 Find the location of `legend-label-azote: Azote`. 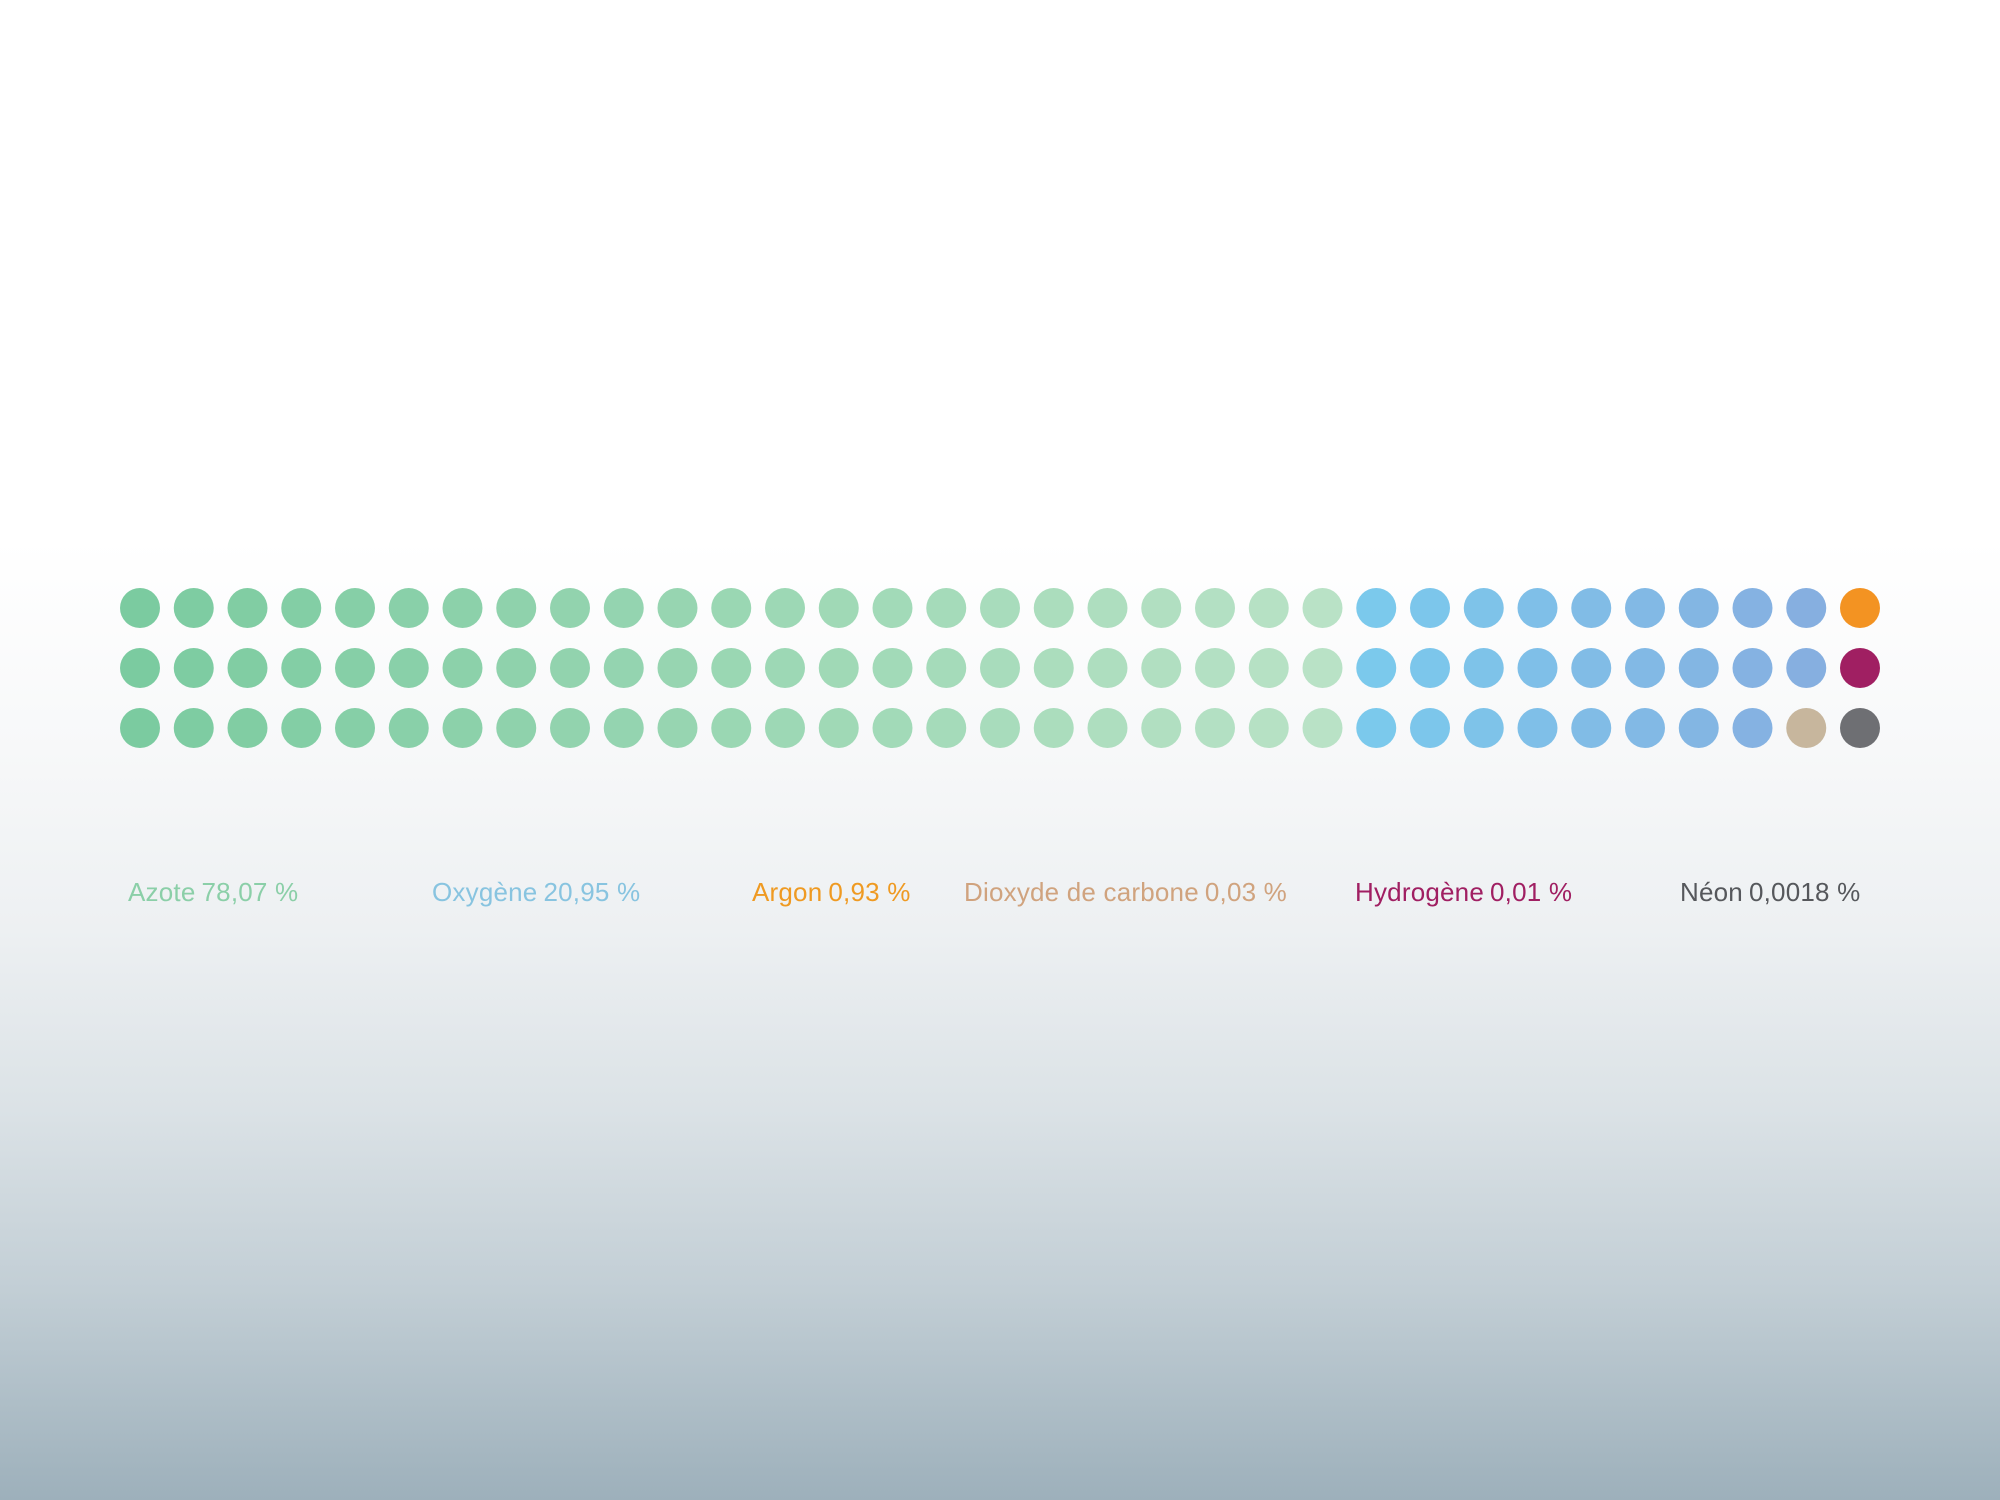

legend-label-azote: Azote is located at coordinates (162, 892).